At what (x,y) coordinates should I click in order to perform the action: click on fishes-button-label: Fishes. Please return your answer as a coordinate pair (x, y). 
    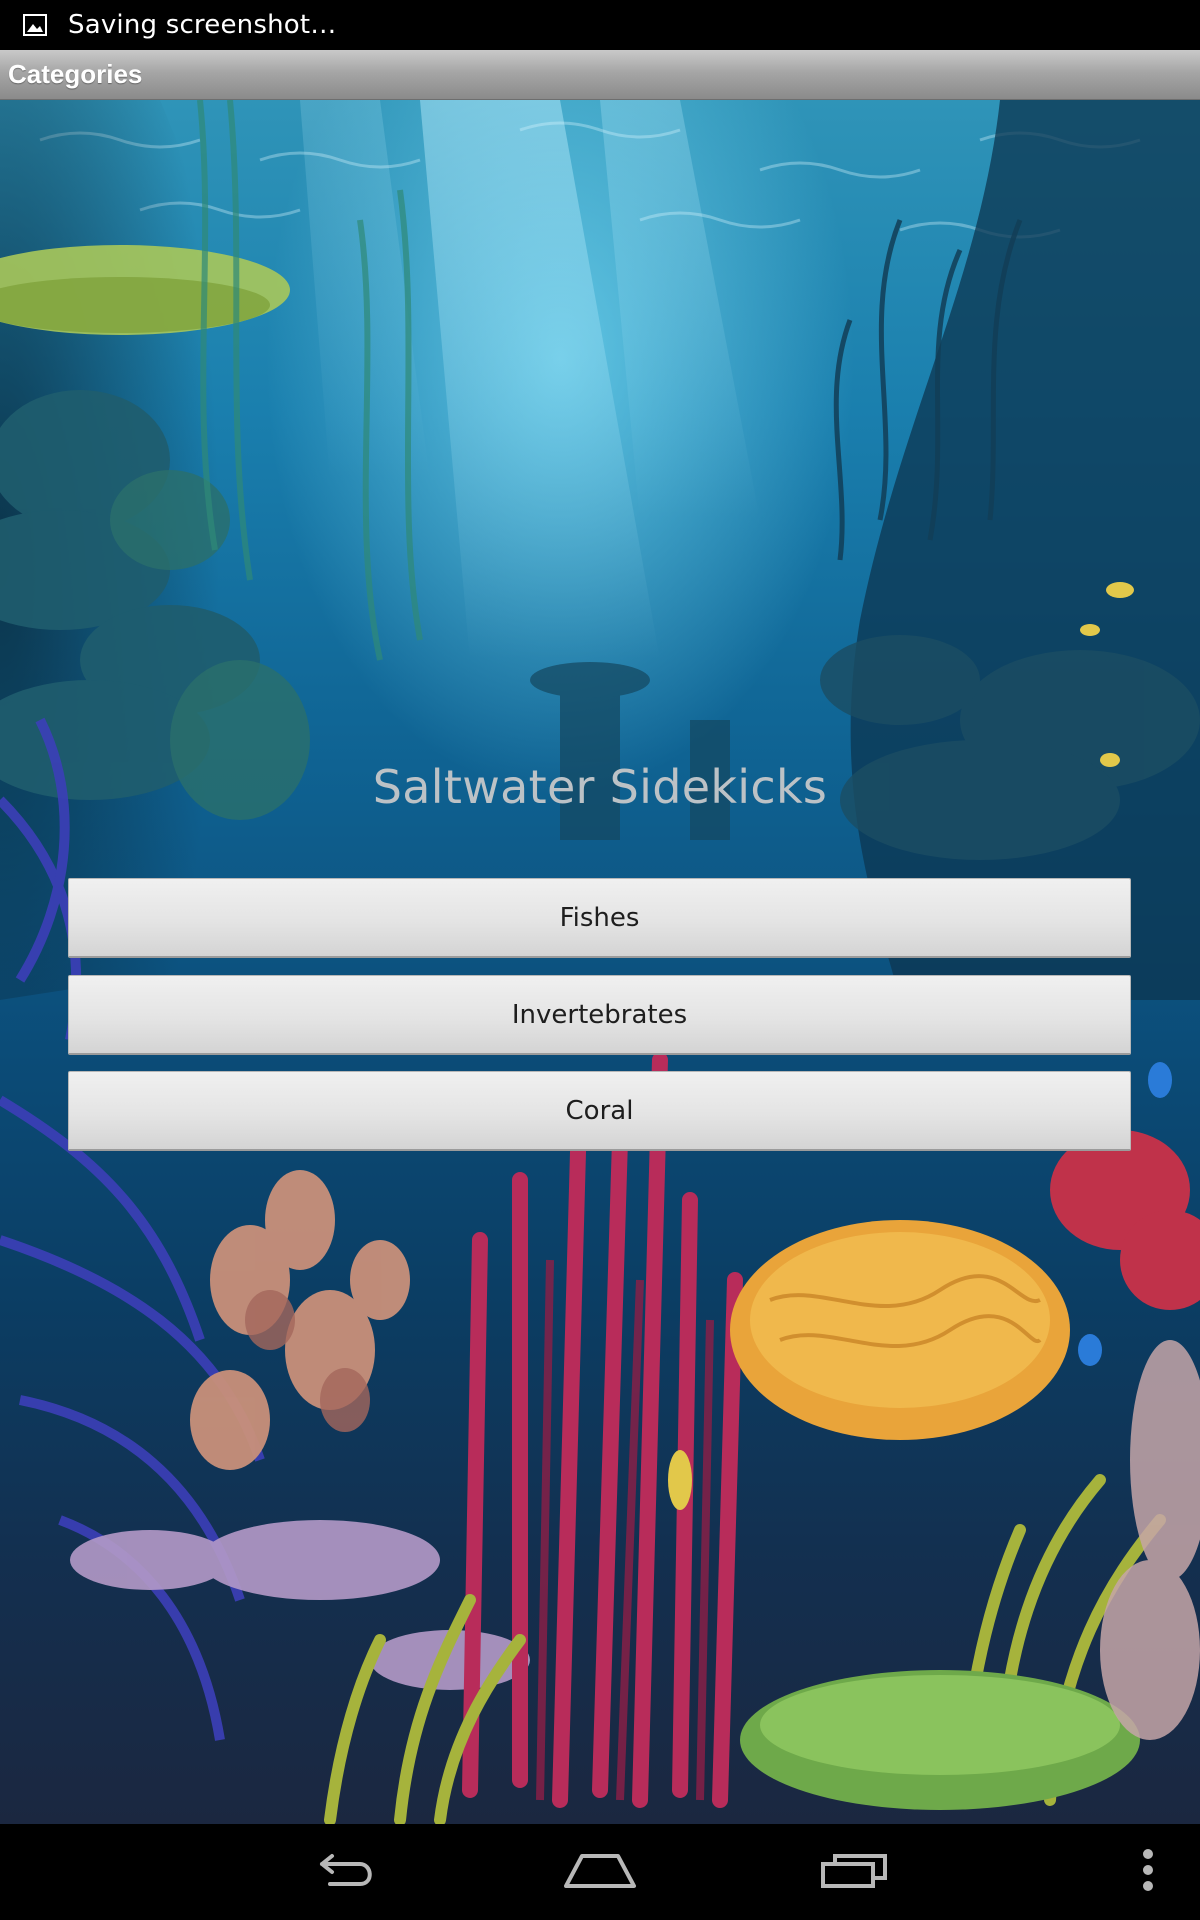
    Looking at the image, I should click on (599, 917).